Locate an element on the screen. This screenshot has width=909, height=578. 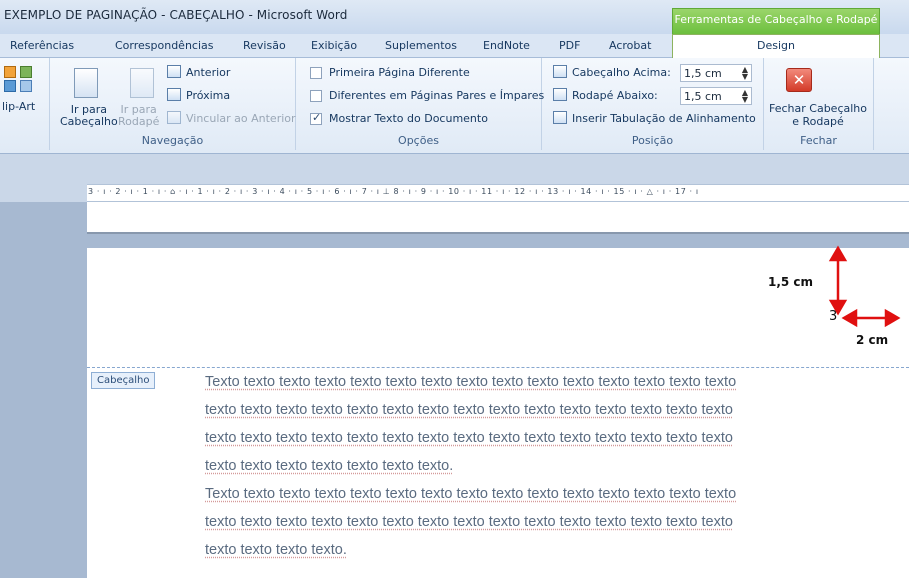
header-top-icon is located at coordinates (560, 71).